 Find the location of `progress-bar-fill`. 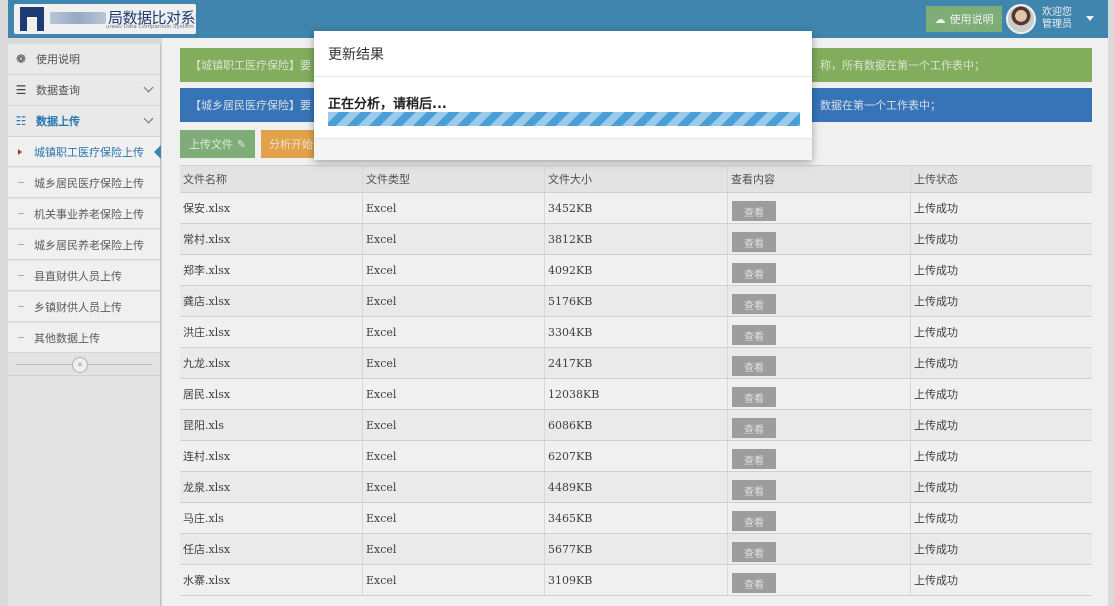

progress-bar-fill is located at coordinates (564, 119).